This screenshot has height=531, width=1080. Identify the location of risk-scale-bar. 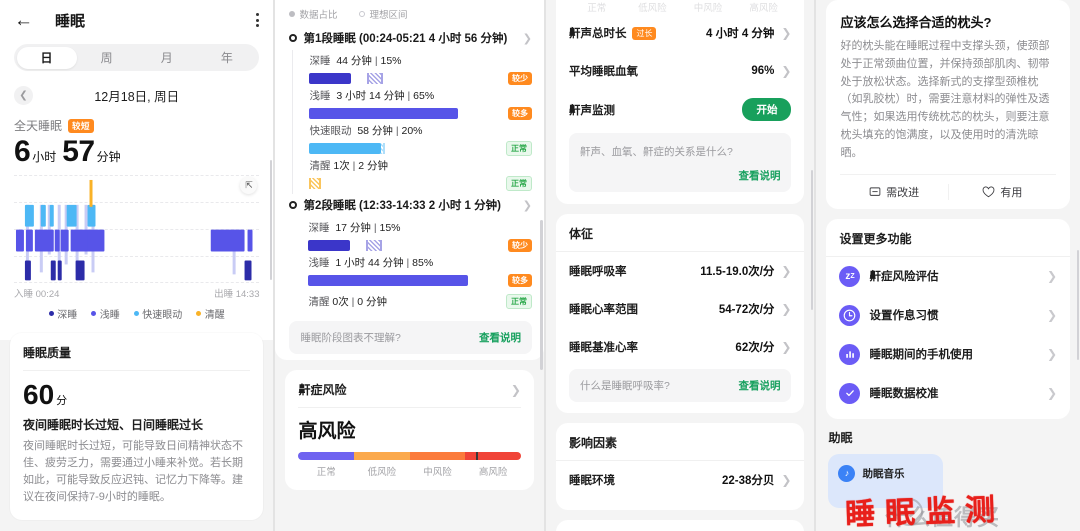
(409, 456).